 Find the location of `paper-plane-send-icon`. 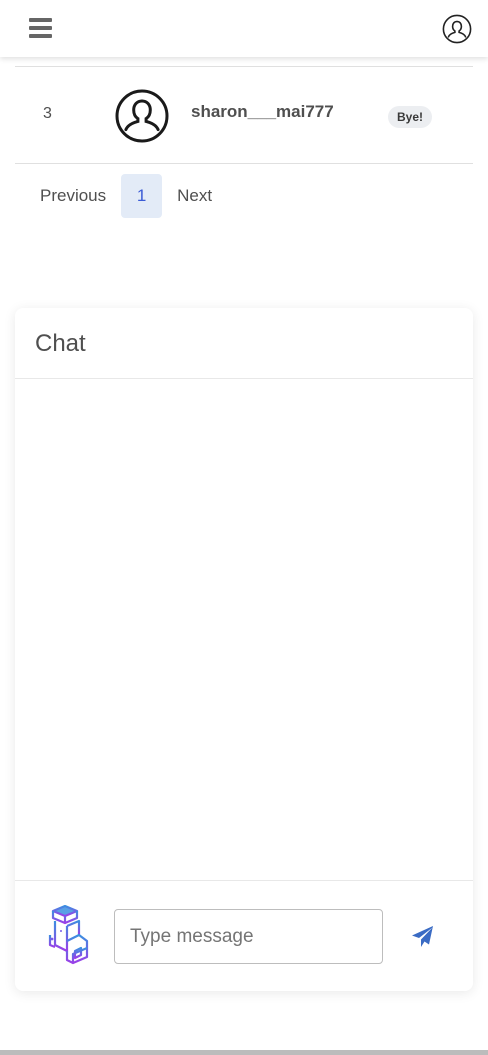

paper-plane-send-icon is located at coordinates (423, 937).